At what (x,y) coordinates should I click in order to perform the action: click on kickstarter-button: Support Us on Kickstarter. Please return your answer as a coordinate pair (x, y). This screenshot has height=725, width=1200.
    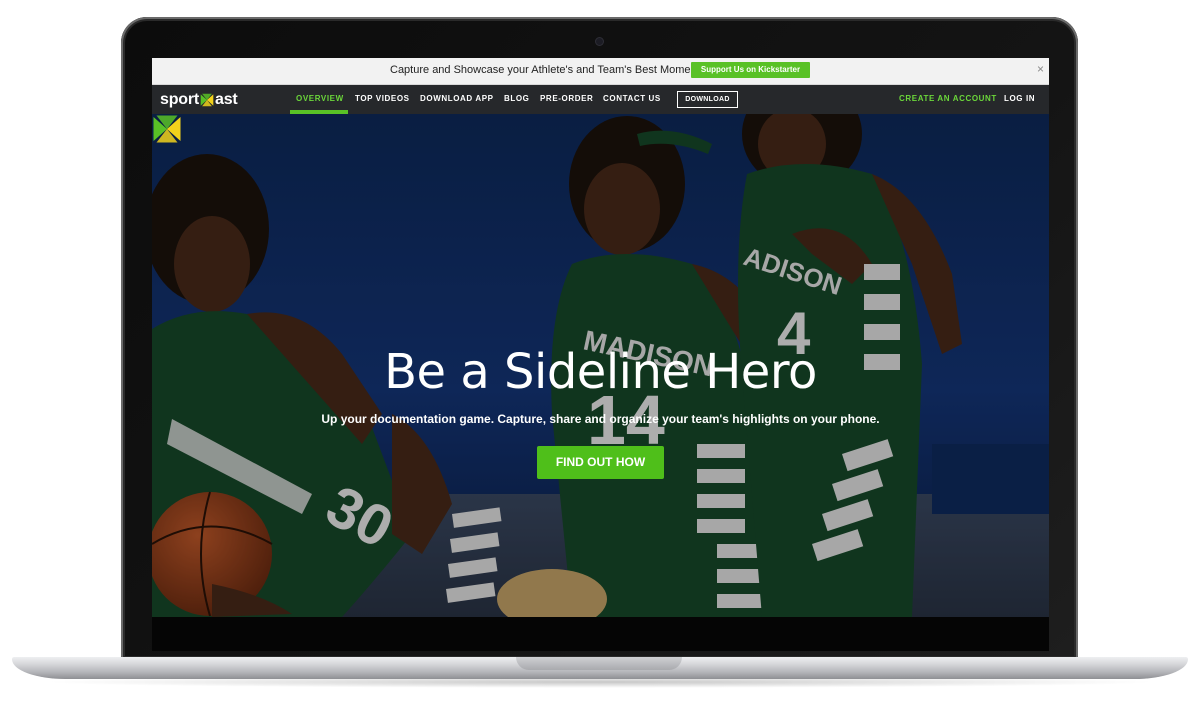
    Looking at the image, I should click on (750, 70).